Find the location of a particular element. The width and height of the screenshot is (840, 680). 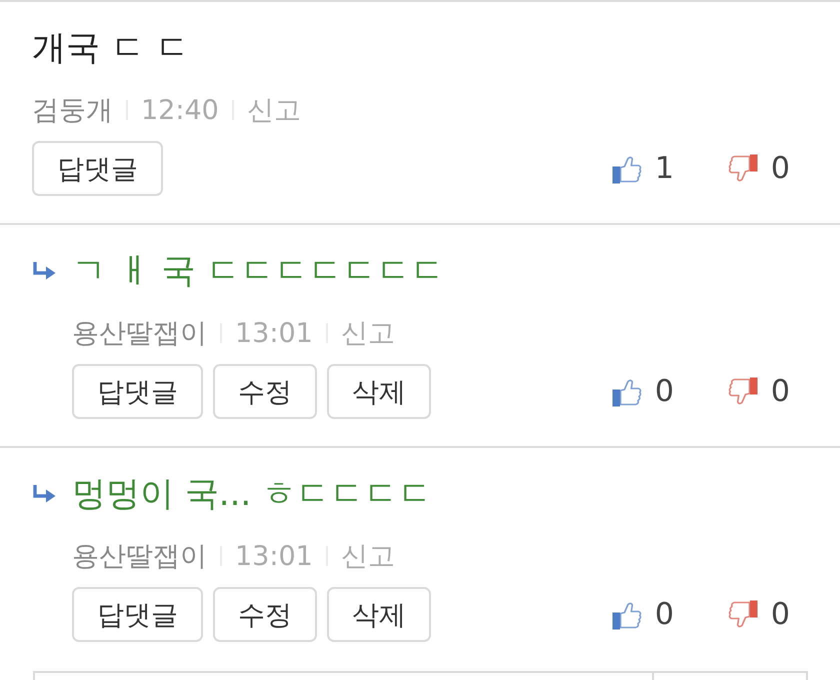

comment-title: 개국 ㄷ ㄷ is located at coordinates (111, 48).